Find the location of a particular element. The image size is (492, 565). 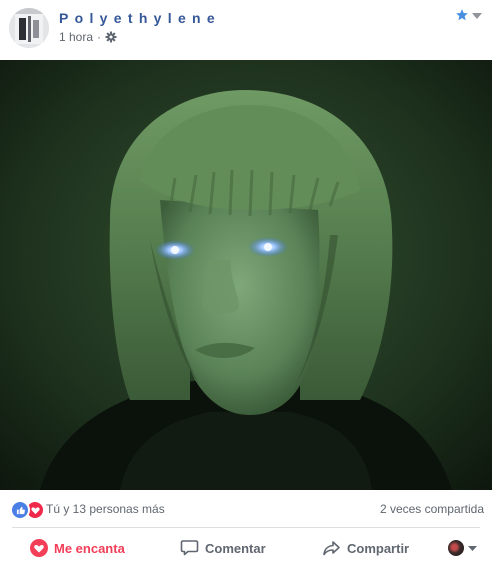

share-button: Compartir is located at coordinates (365, 548).